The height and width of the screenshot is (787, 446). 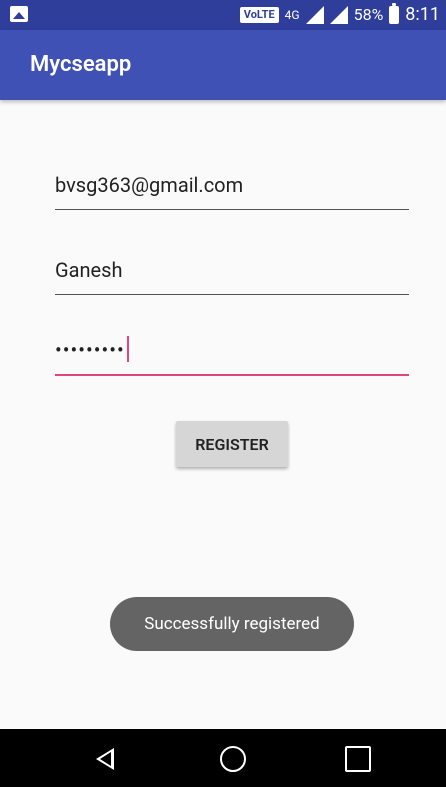 I want to click on password-field: •••••••••, so click(x=232, y=356).